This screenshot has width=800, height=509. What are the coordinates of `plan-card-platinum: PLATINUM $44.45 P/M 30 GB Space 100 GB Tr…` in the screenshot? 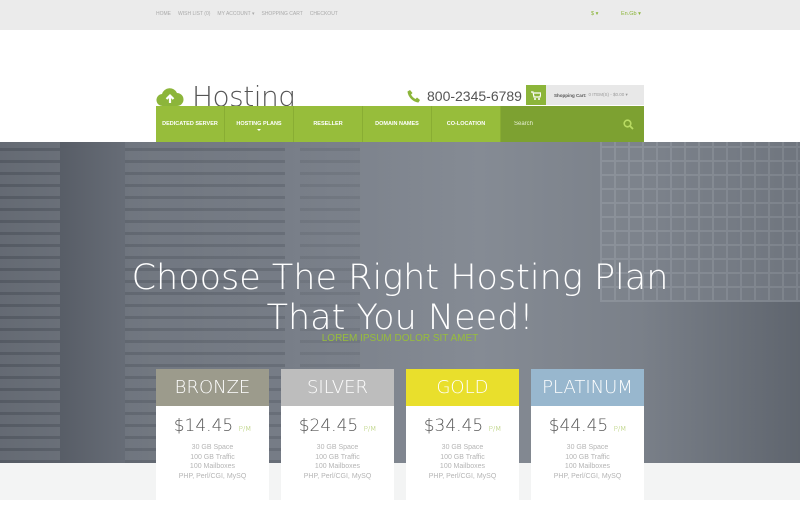 It's located at (587, 439).